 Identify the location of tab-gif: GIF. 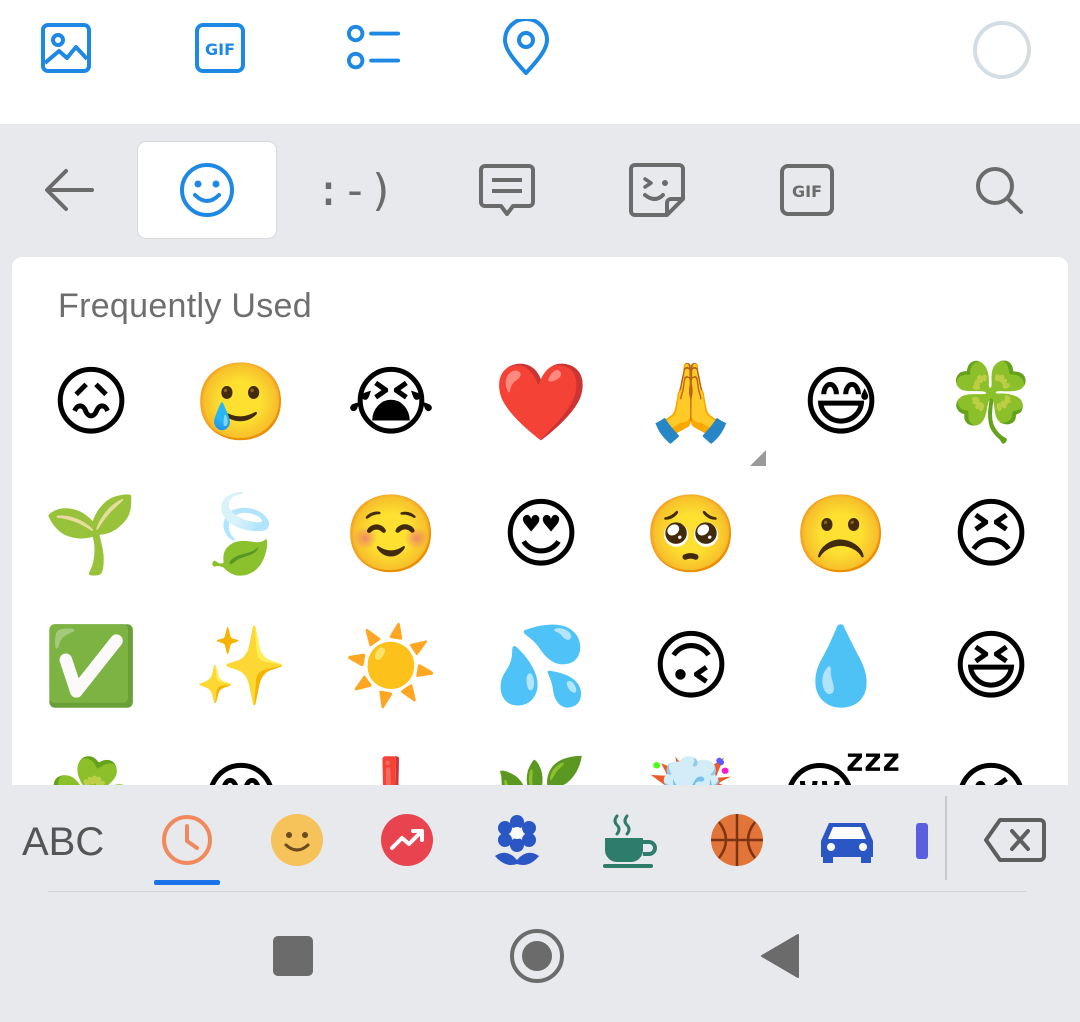
(807, 190).